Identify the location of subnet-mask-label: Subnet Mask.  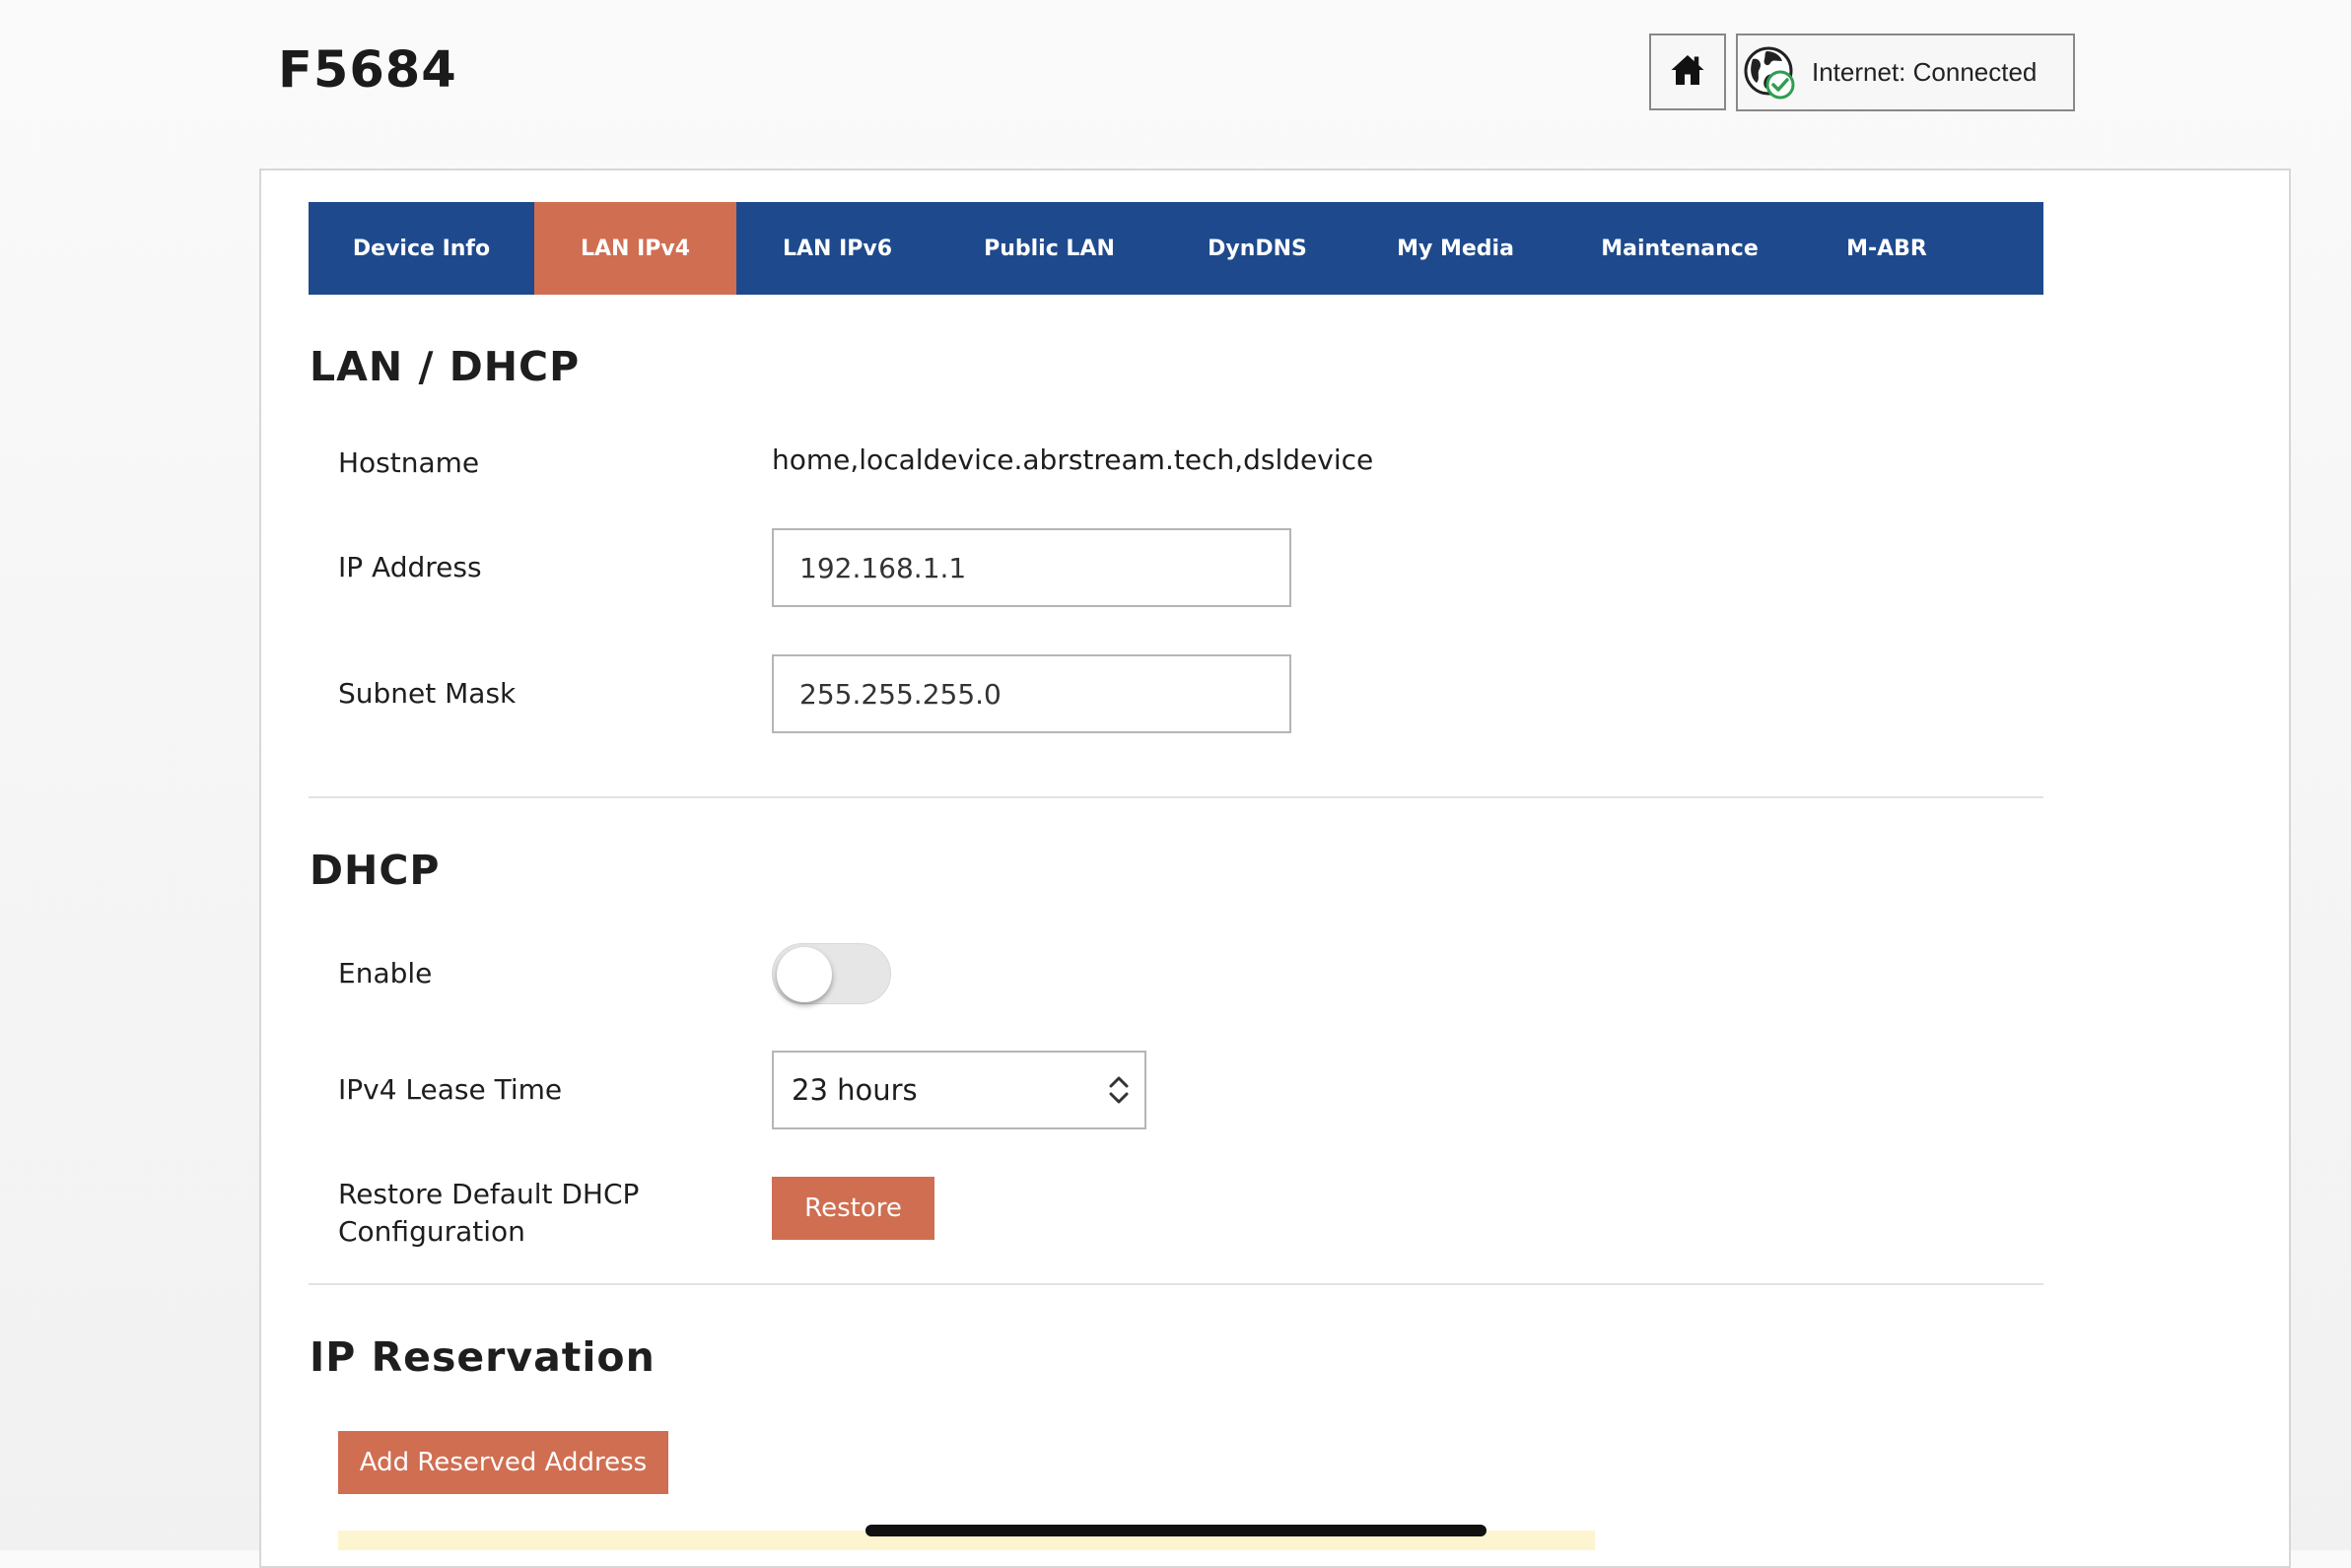
(427, 693).